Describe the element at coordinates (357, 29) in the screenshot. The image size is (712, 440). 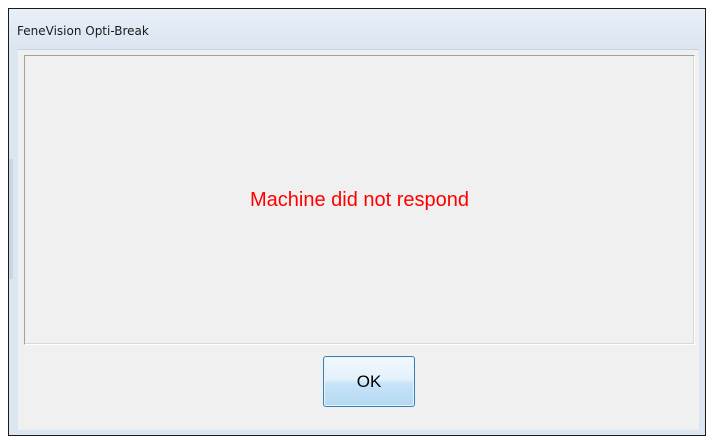
I see `title-bar: FeneVision Opti-Break` at that location.